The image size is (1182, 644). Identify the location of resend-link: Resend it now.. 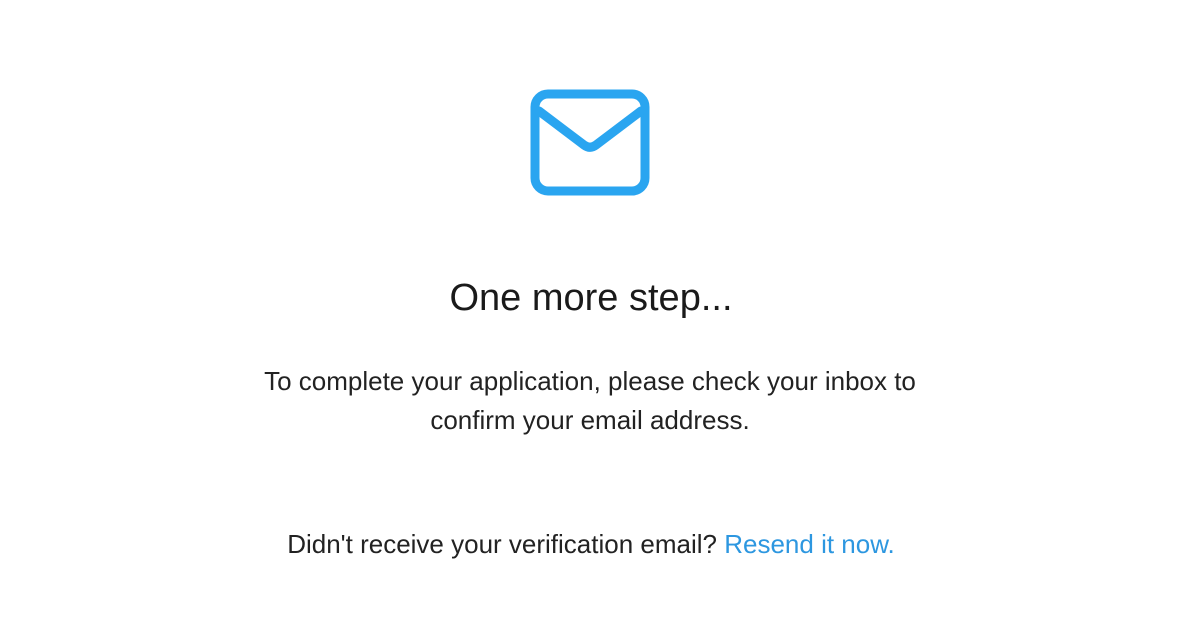
(809, 544).